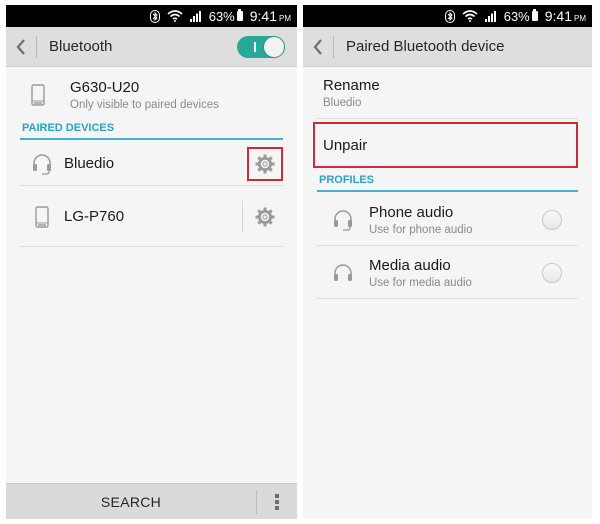  Describe the element at coordinates (410, 265) in the screenshot. I see `profile-name: Media audio` at that location.